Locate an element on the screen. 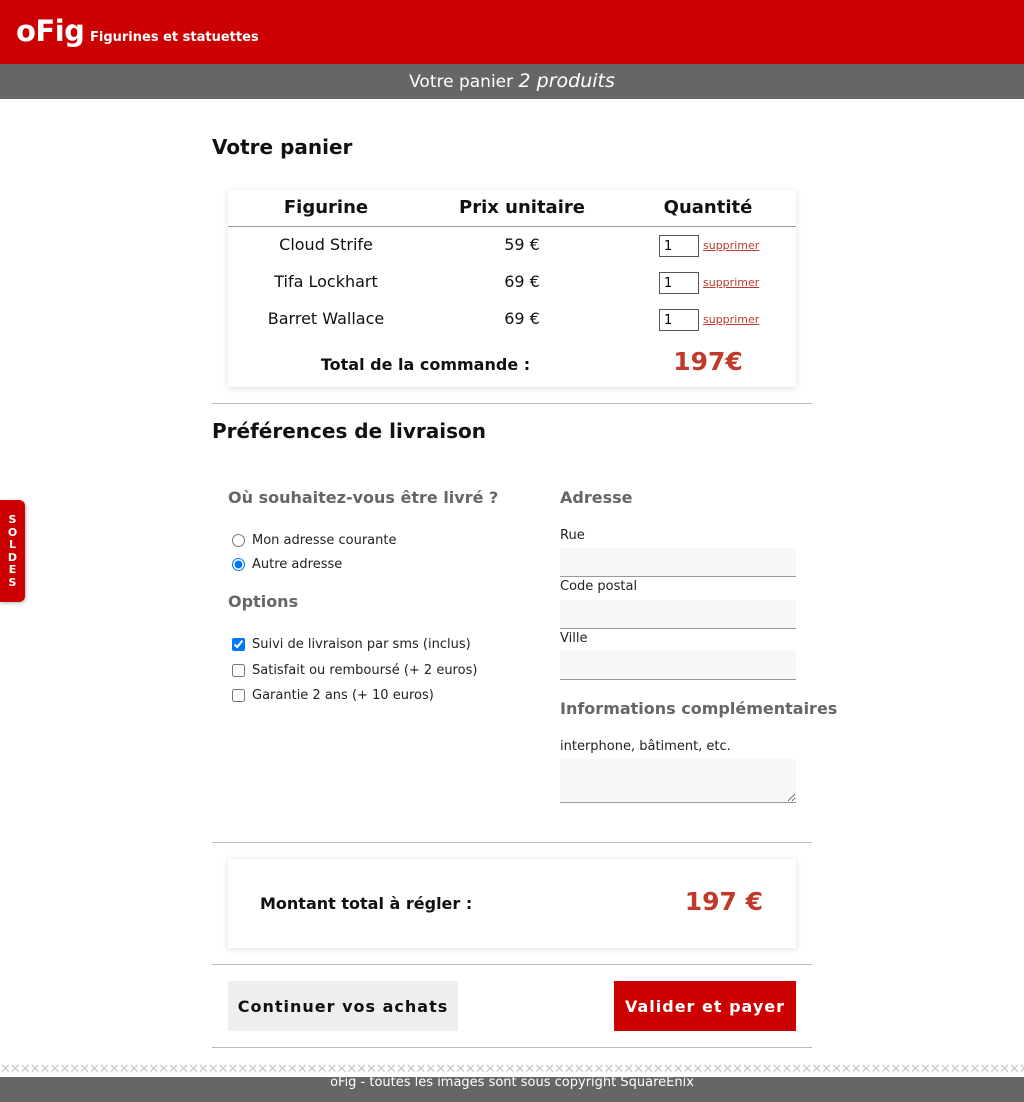  order-total-label: Total de la commande : is located at coordinates (425, 364).